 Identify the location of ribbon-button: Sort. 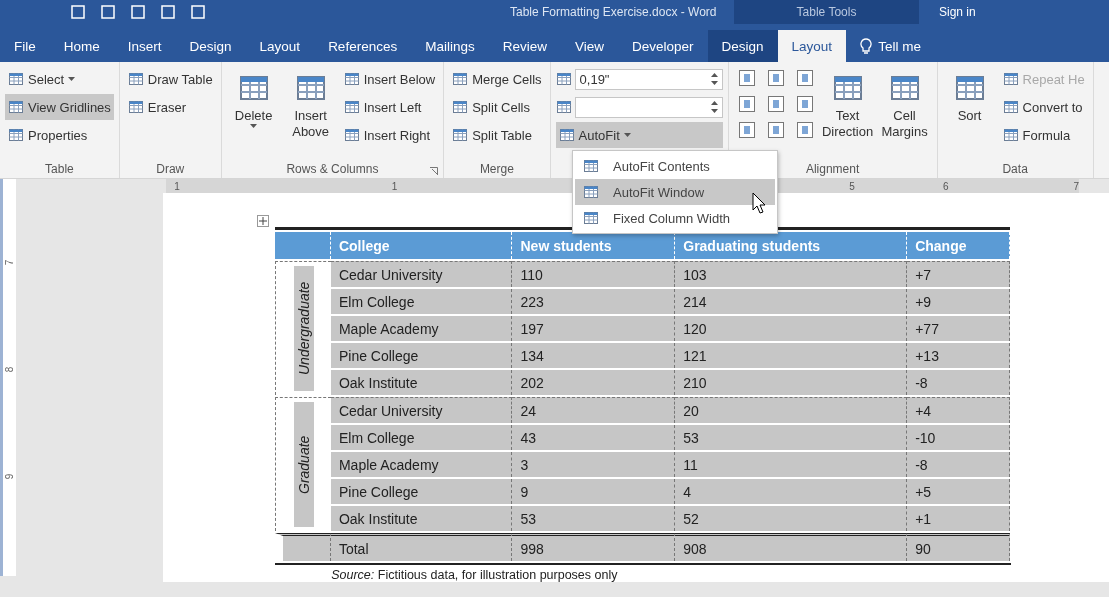
(969, 95).